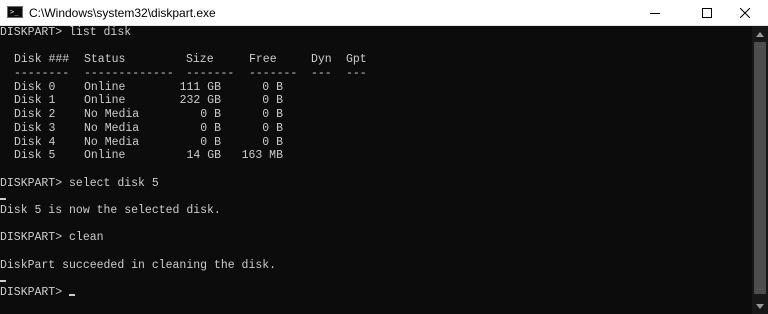 The image size is (768, 314). Describe the element at coordinates (200, 101) in the screenshot. I see `size-cell: 232 GB` at that location.